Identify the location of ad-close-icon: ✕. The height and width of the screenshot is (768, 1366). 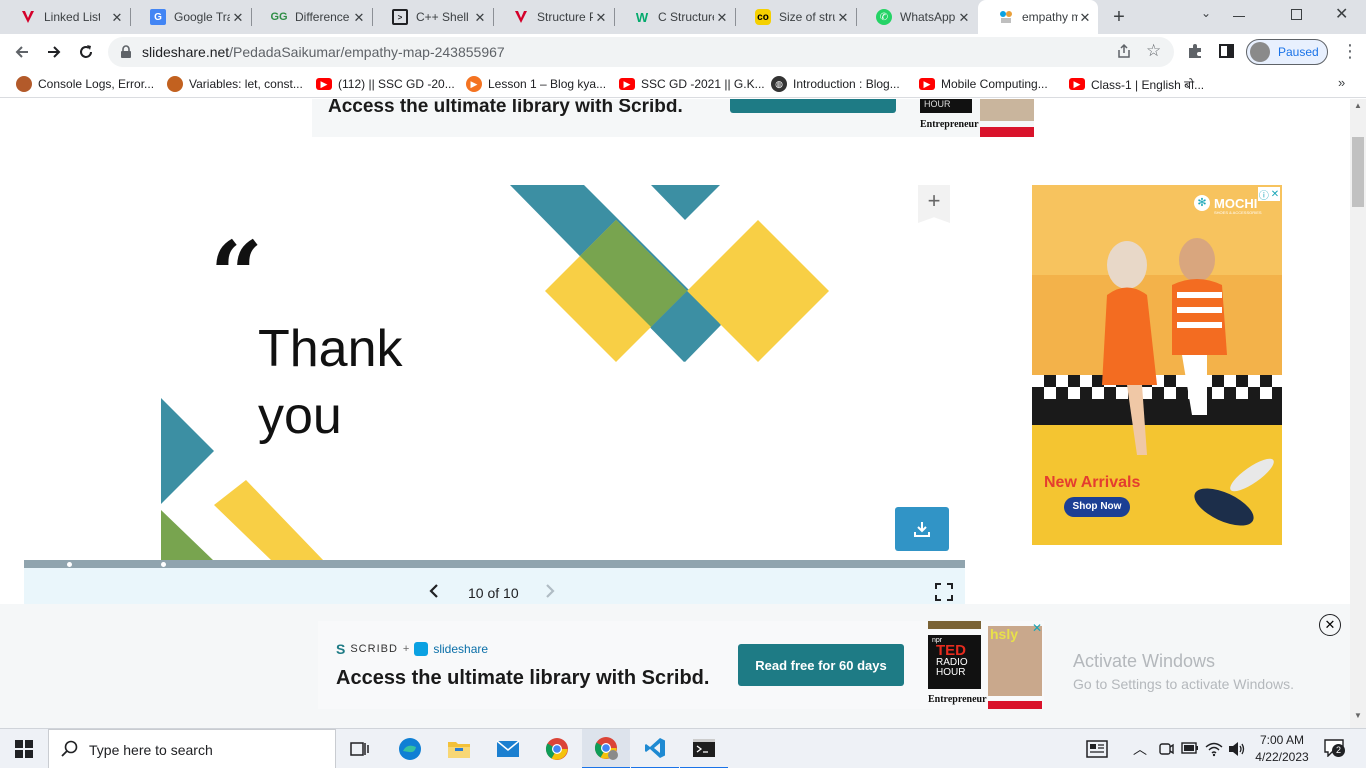
(1275, 194).